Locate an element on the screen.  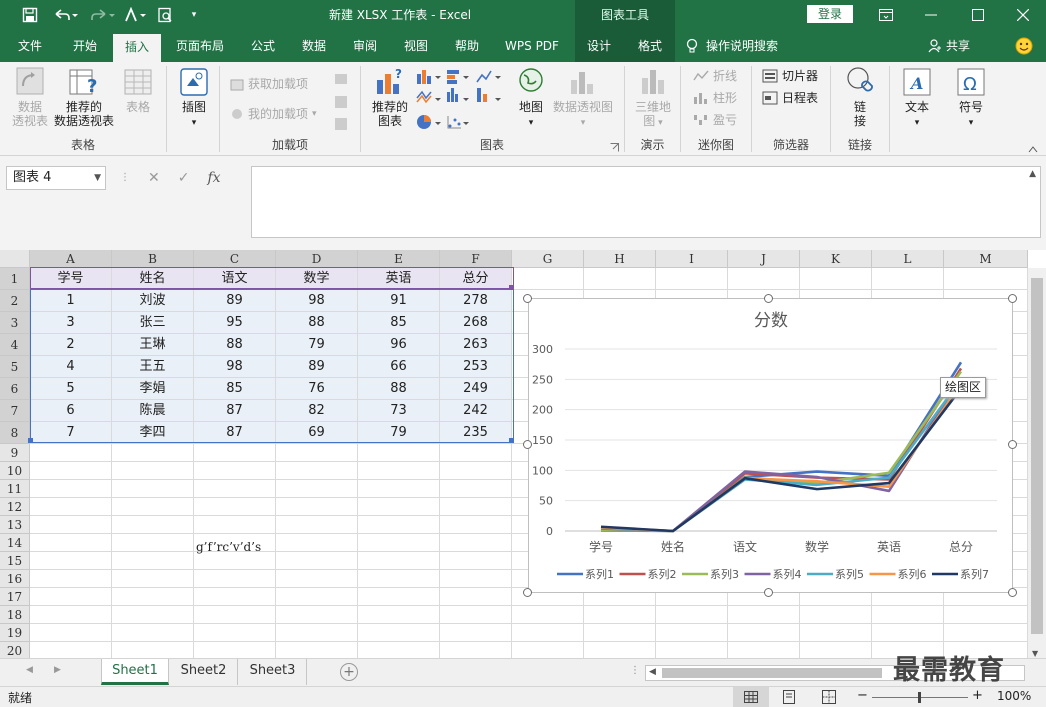
cancel-icon: ✕ is located at coordinates (154, 178).